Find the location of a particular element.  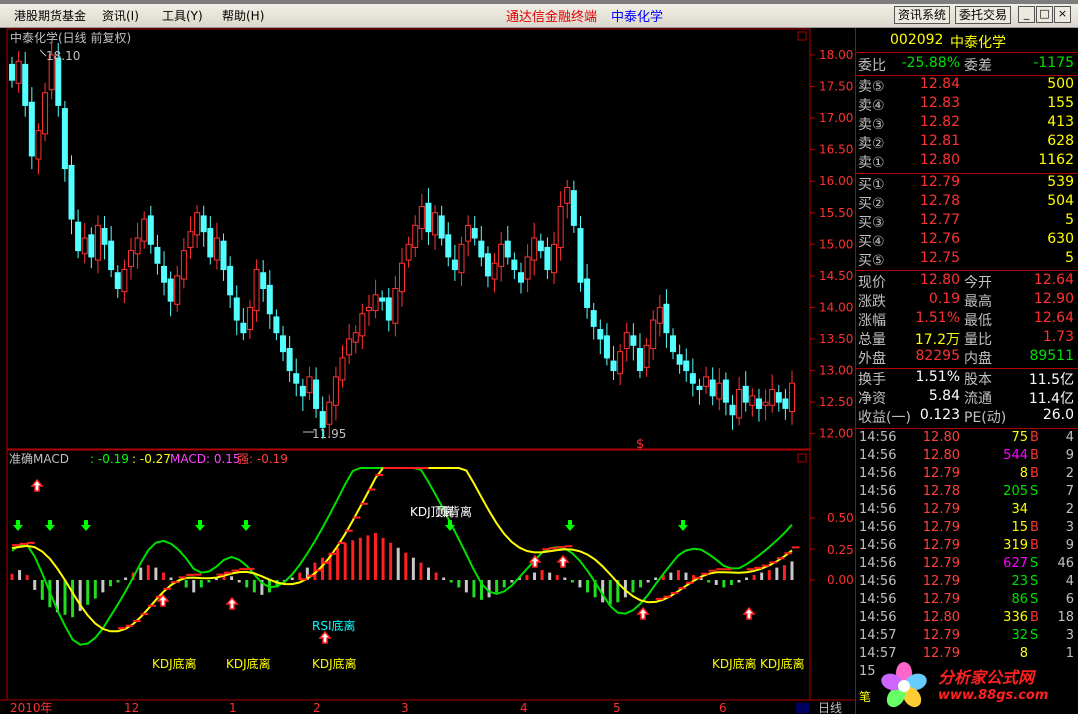

trade-button: 委托交易 is located at coordinates (983, 15).